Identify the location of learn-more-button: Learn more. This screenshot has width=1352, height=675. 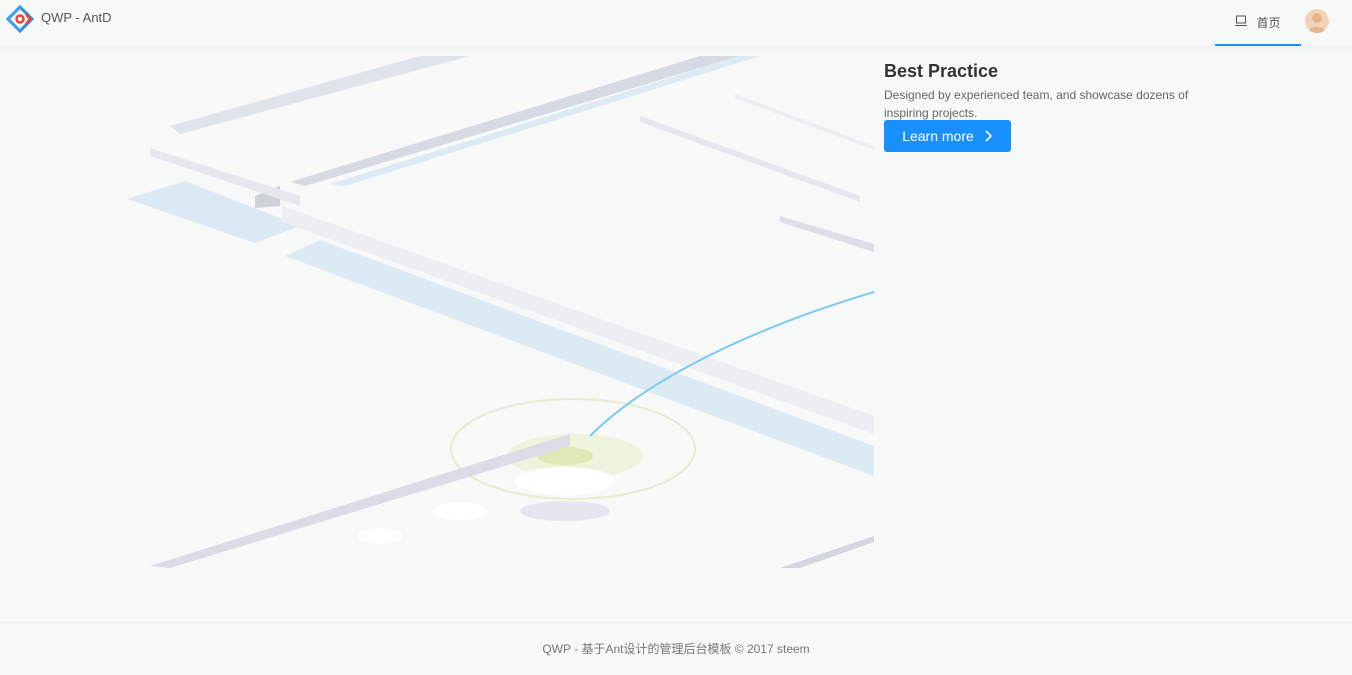
(947, 136).